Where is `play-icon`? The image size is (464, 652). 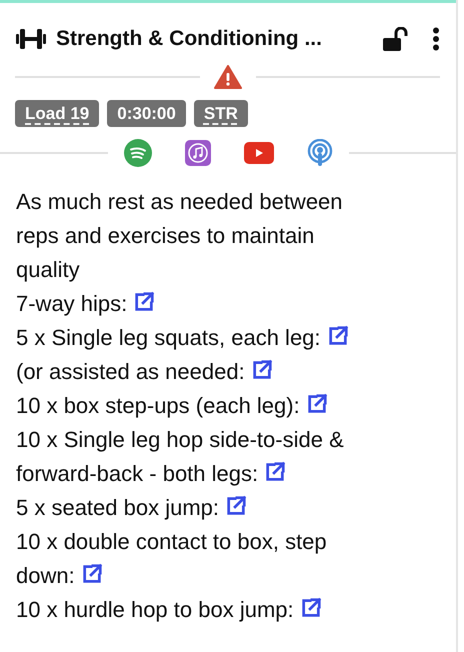 play-icon is located at coordinates (259, 153).